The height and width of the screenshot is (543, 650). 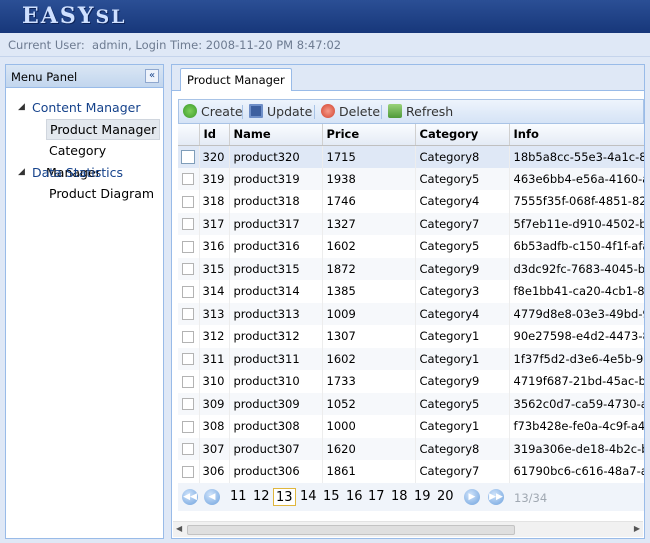 What do you see at coordinates (376, 497) in the screenshot?
I see `page-number-link: 17` at bounding box center [376, 497].